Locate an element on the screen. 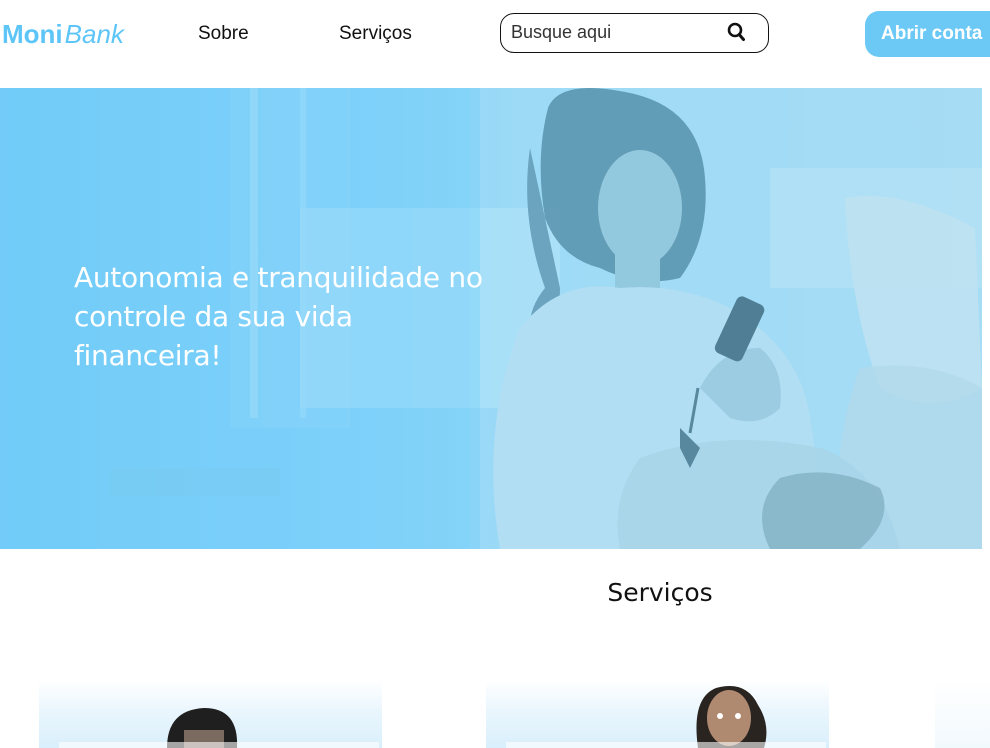  search-bar is located at coordinates (634, 33).